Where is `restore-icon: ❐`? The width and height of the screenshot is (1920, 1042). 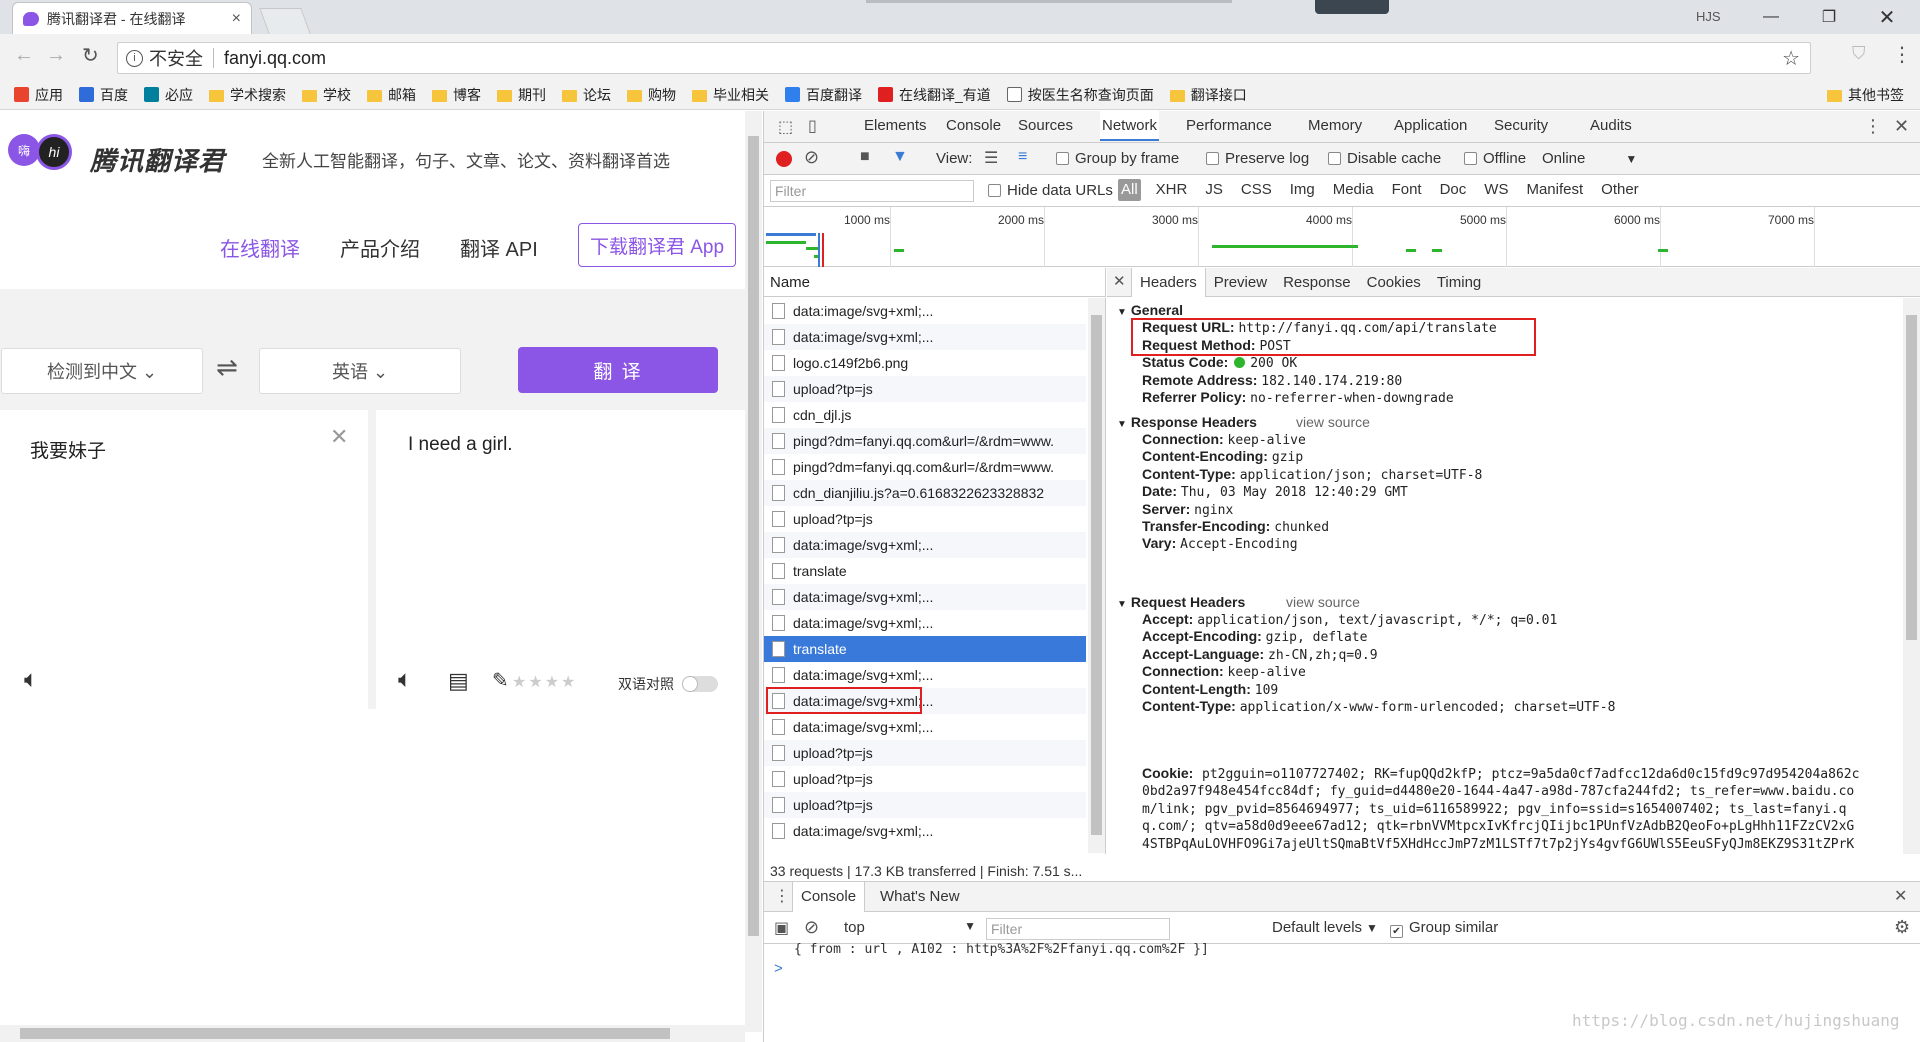 restore-icon: ❐ is located at coordinates (1829, 17).